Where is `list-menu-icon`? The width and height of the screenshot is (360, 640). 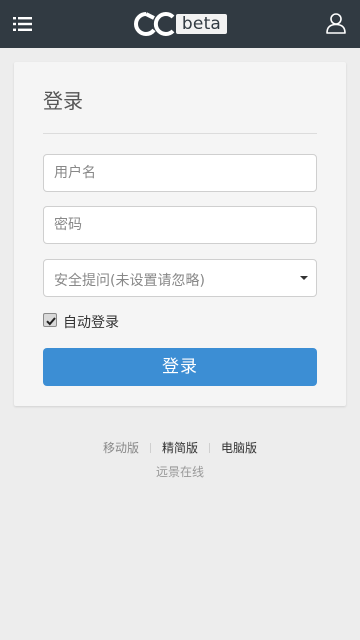
list-menu-icon is located at coordinates (23, 24).